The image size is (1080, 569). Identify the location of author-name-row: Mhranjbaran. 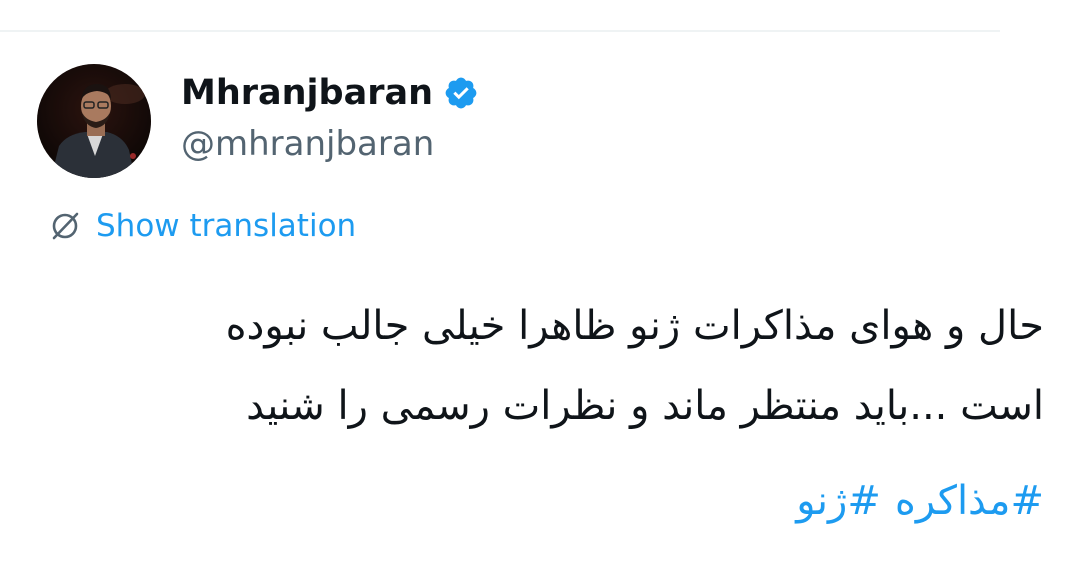
(330, 93).